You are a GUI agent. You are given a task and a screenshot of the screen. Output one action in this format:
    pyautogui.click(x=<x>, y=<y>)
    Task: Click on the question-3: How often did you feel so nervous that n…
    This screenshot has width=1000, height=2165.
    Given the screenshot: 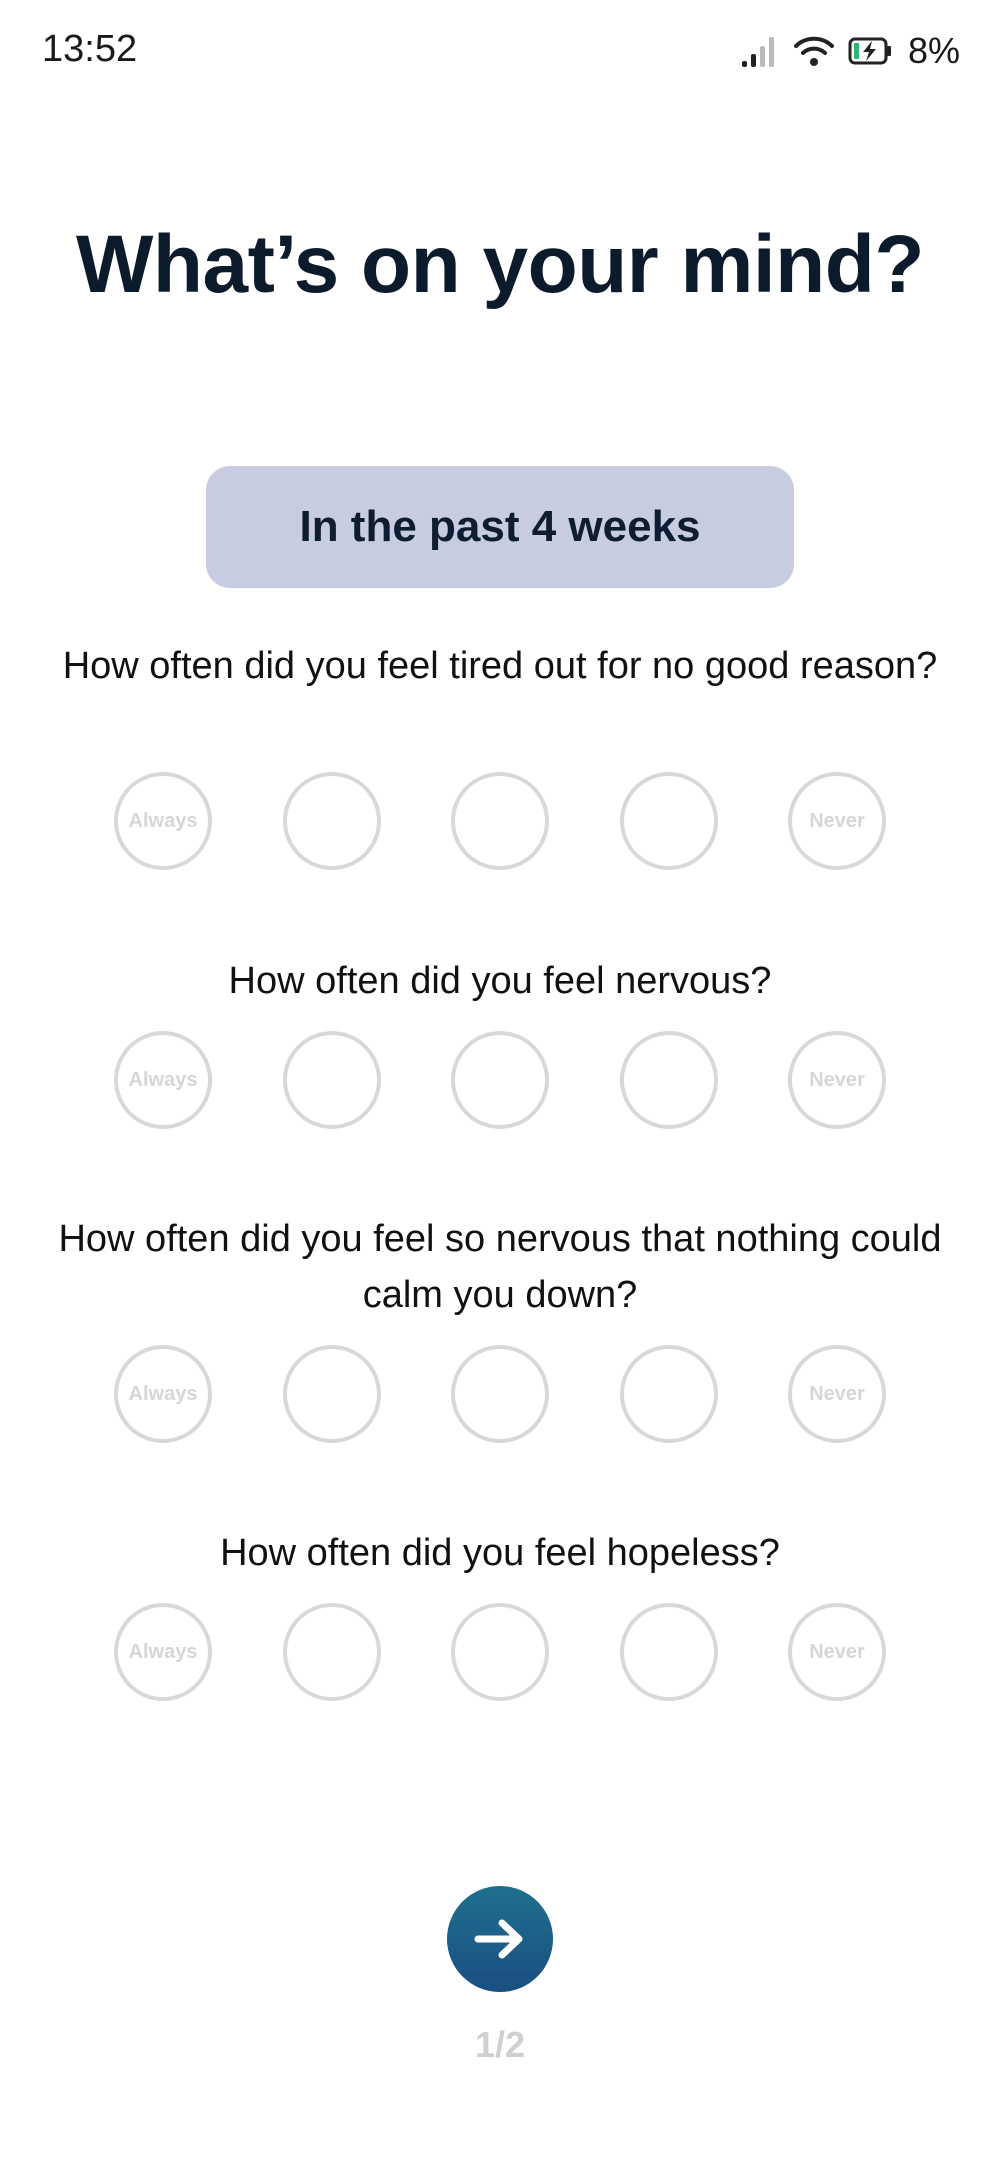 What is the action you would take?
    pyautogui.click(x=500, y=1267)
    